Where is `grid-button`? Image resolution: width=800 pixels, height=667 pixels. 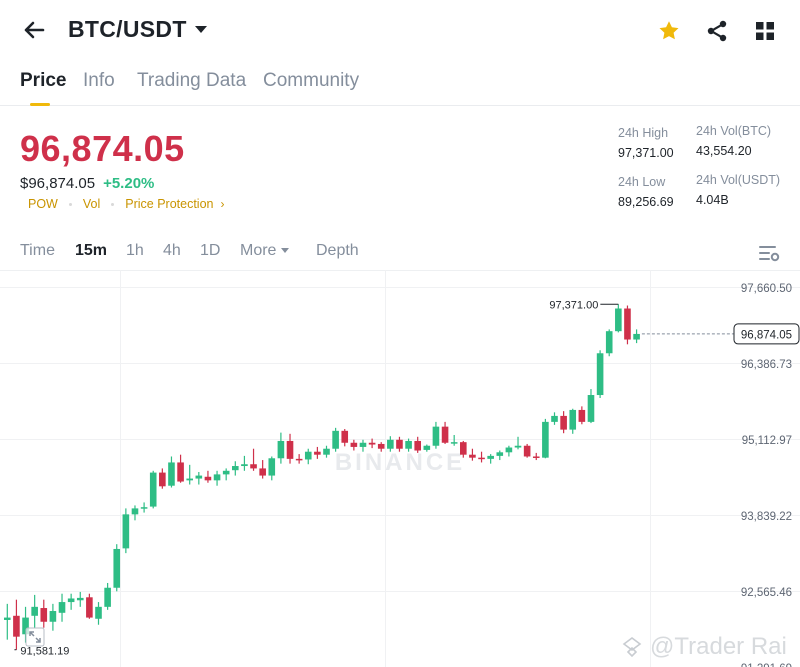 grid-button is located at coordinates (765, 31).